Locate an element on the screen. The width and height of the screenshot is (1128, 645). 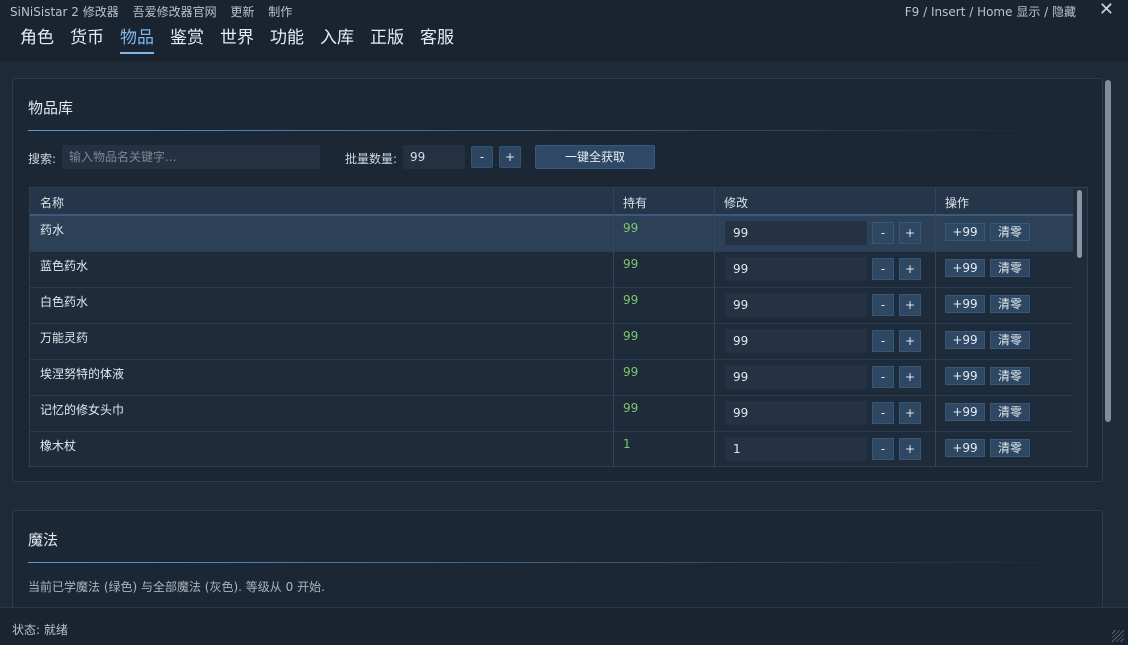
resize-grip-icon is located at coordinates (1118, 636).